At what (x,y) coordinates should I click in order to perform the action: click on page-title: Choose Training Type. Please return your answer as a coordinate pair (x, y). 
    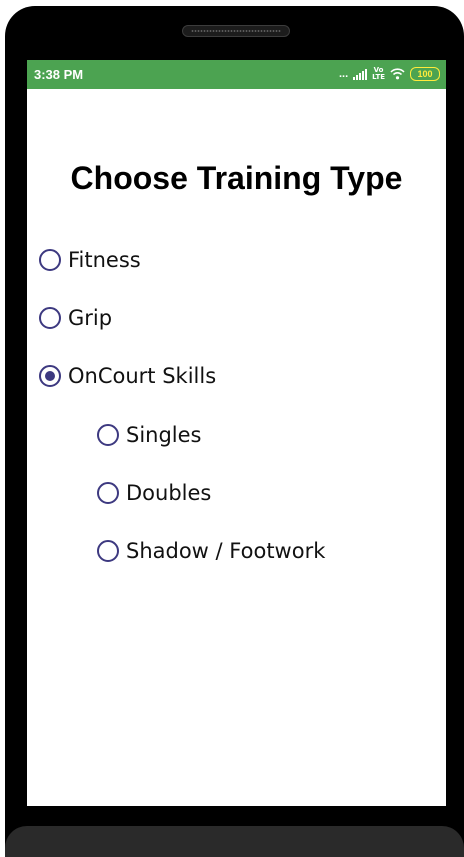
    Looking at the image, I should click on (236, 178).